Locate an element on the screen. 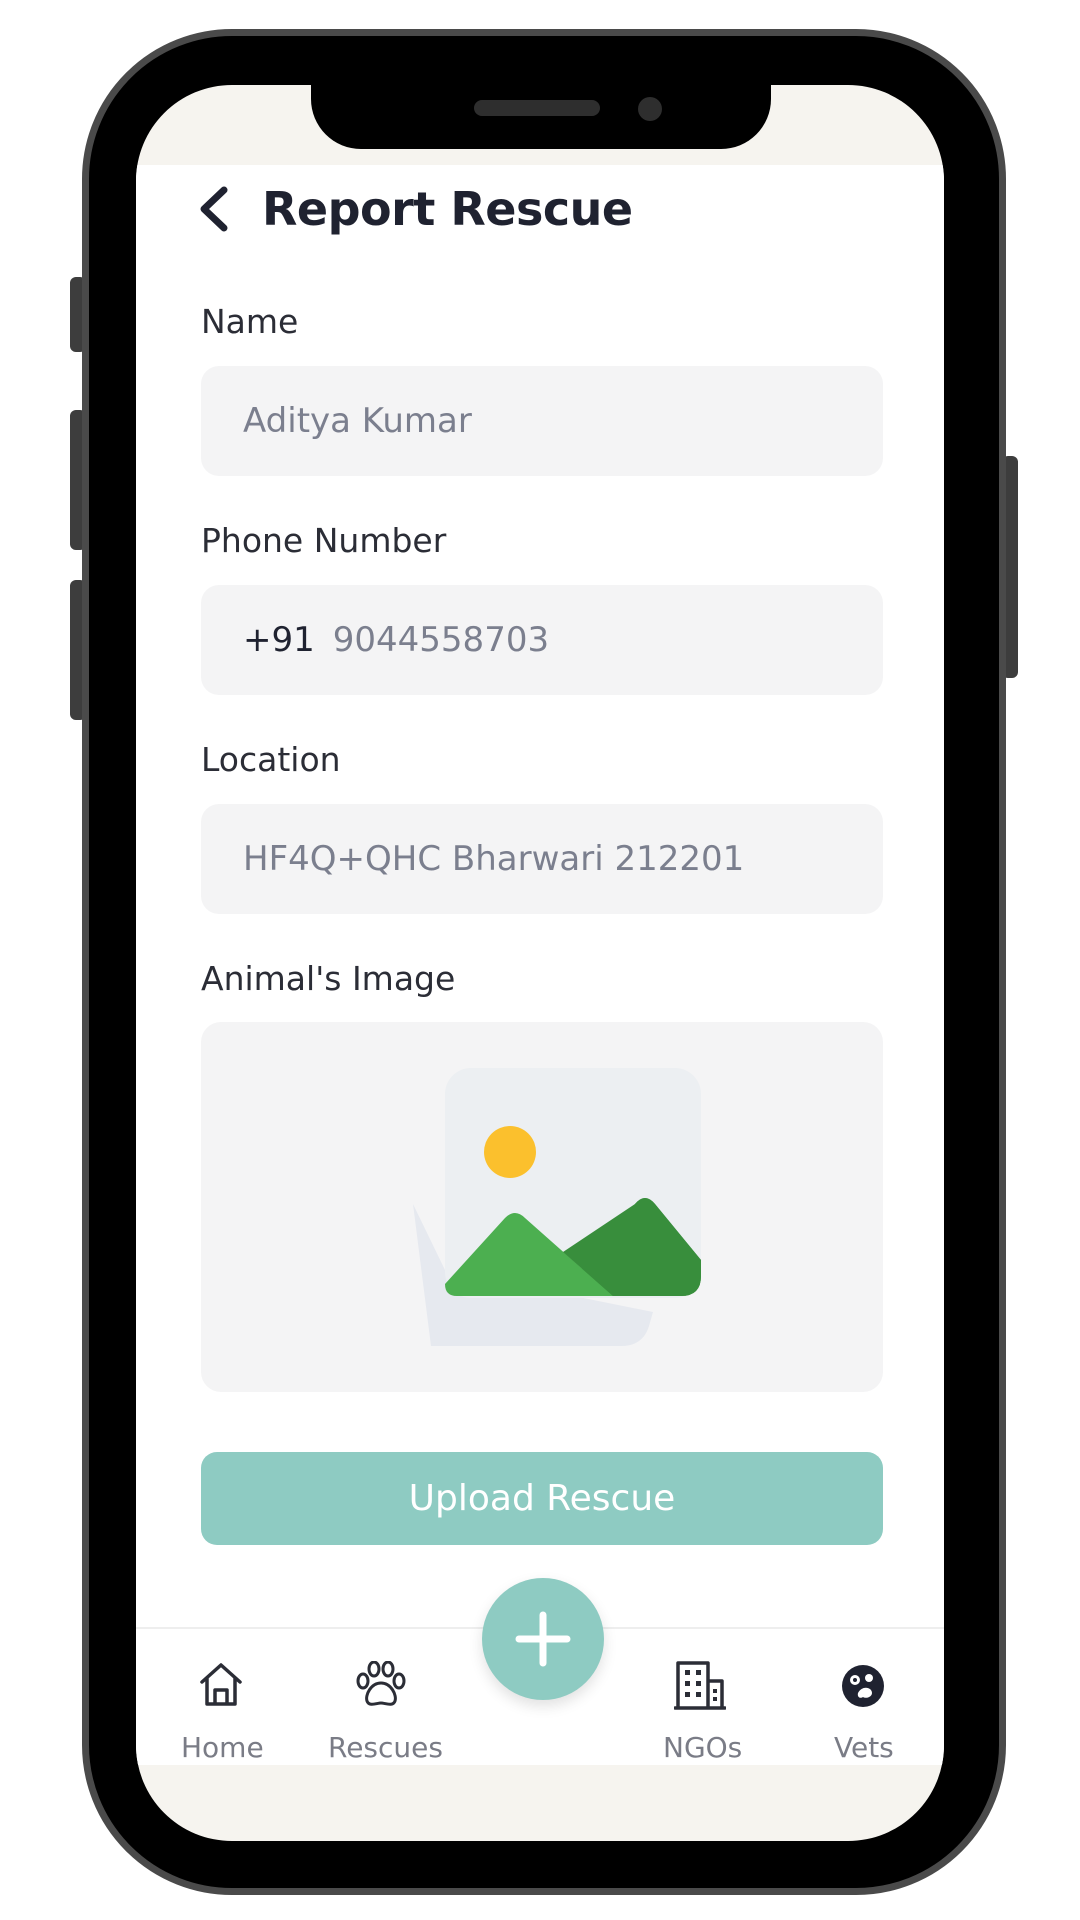 The image size is (1080, 1920). location-label: Location is located at coordinates (271, 759).